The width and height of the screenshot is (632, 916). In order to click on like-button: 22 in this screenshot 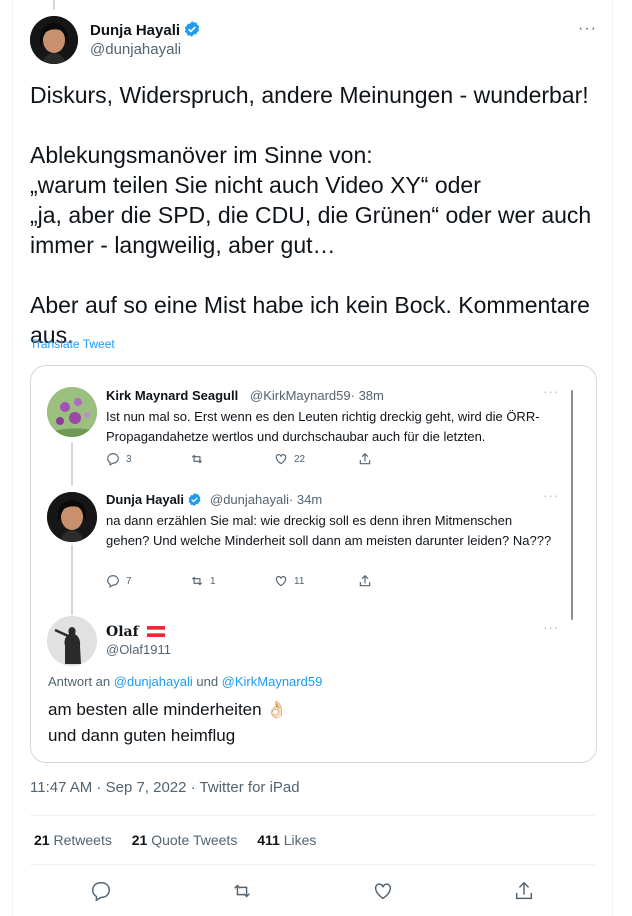, I will do `click(289, 459)`.